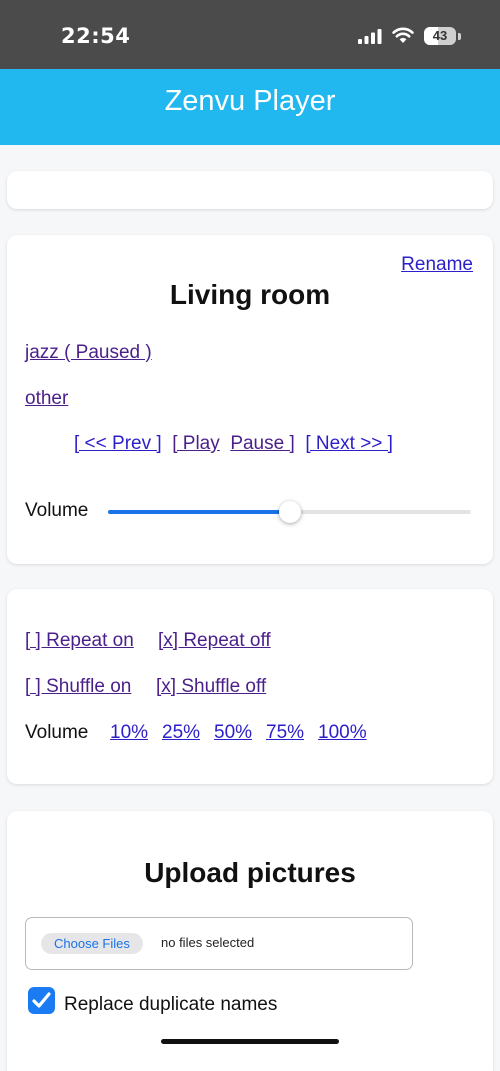  What do you see at coordinates (437, 265) in the screenshot?
I see `rename-link: Rename` at bounding box center [437, 265].